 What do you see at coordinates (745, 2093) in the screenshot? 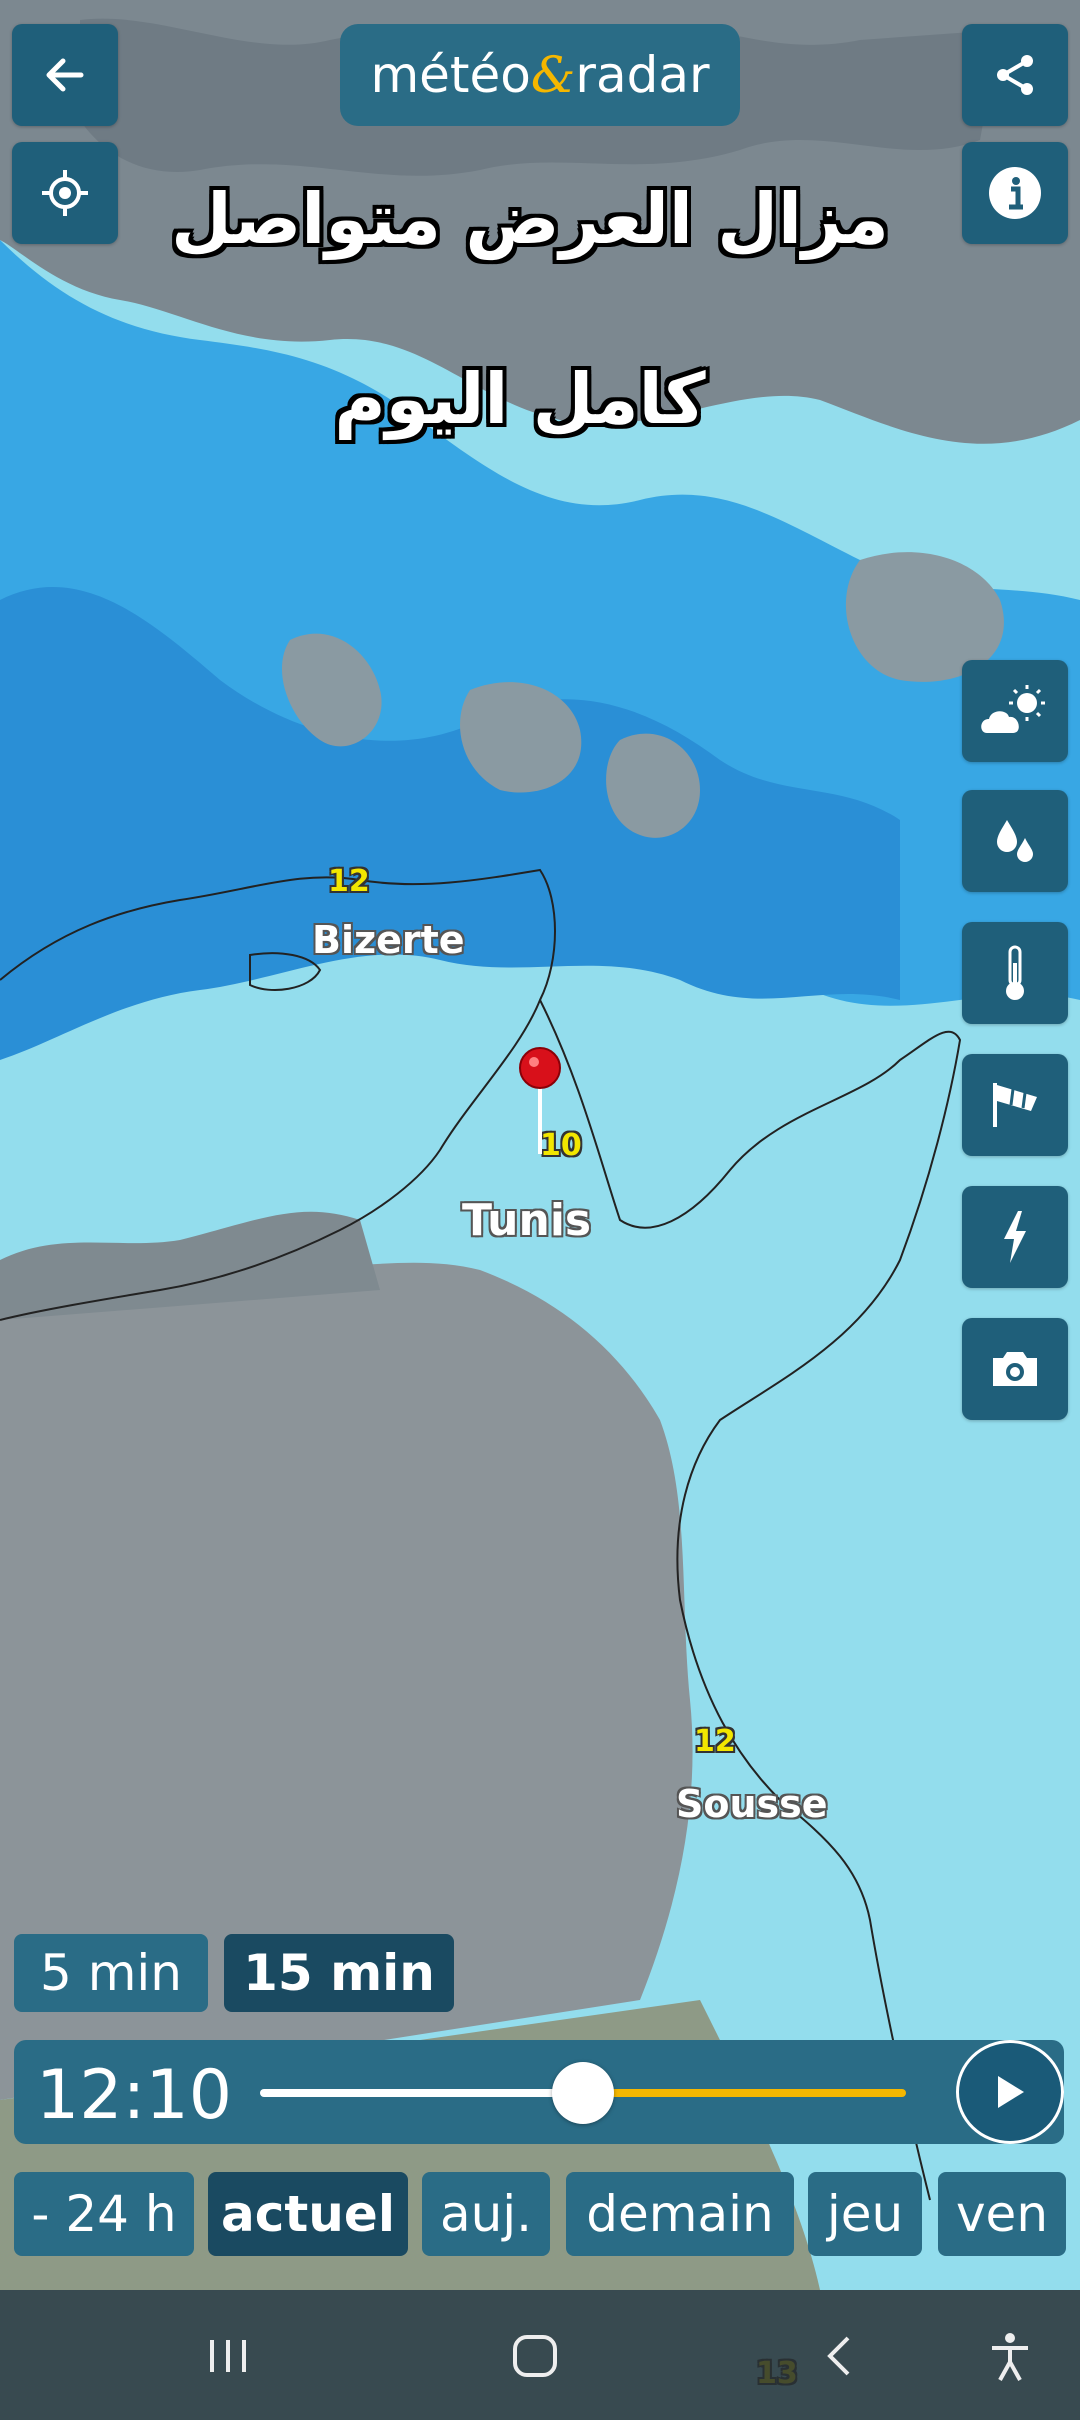
I see `timeline-track-remaining` at bounding box center [745, 2093].